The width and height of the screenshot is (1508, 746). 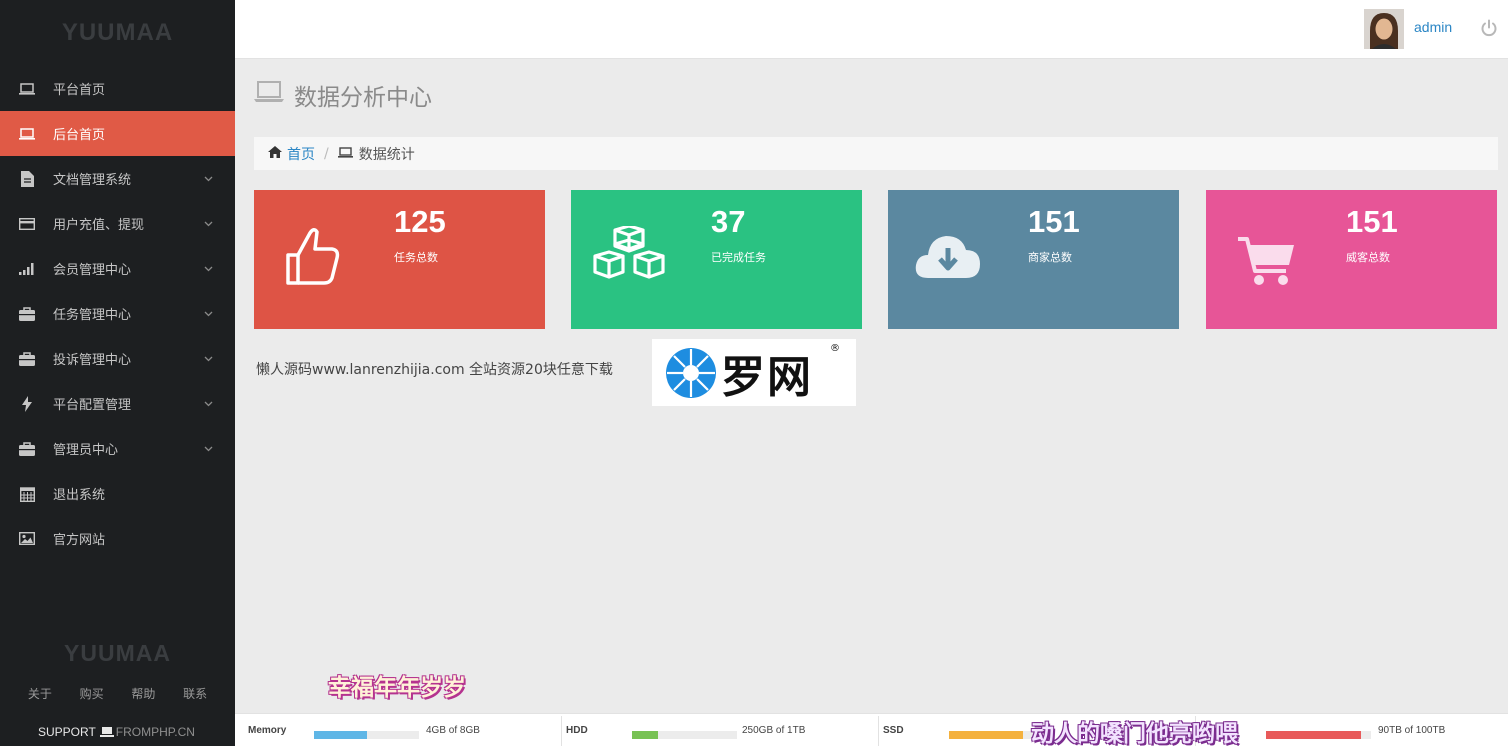 I want to click on sidebar-item: 平台配置管理, so click(x=117, y=403).